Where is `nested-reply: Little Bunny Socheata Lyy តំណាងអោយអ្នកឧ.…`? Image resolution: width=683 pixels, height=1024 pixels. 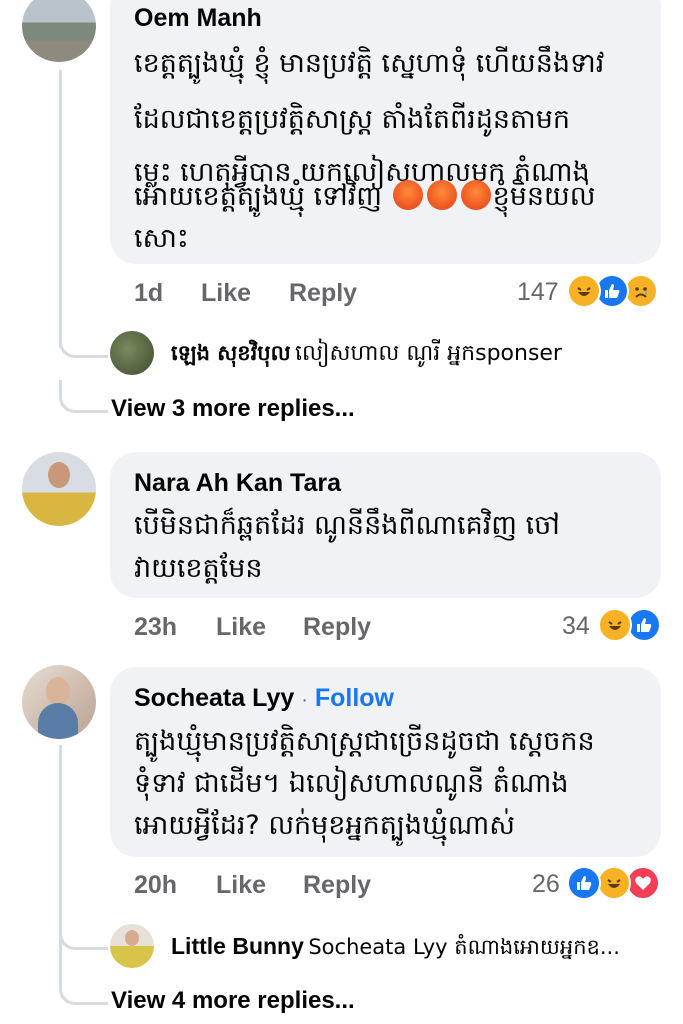 nested-reply: Little Bunny Socheata Lyy តំណាងអោយអ្នកឧ.… is located at coordinates (395, 949).